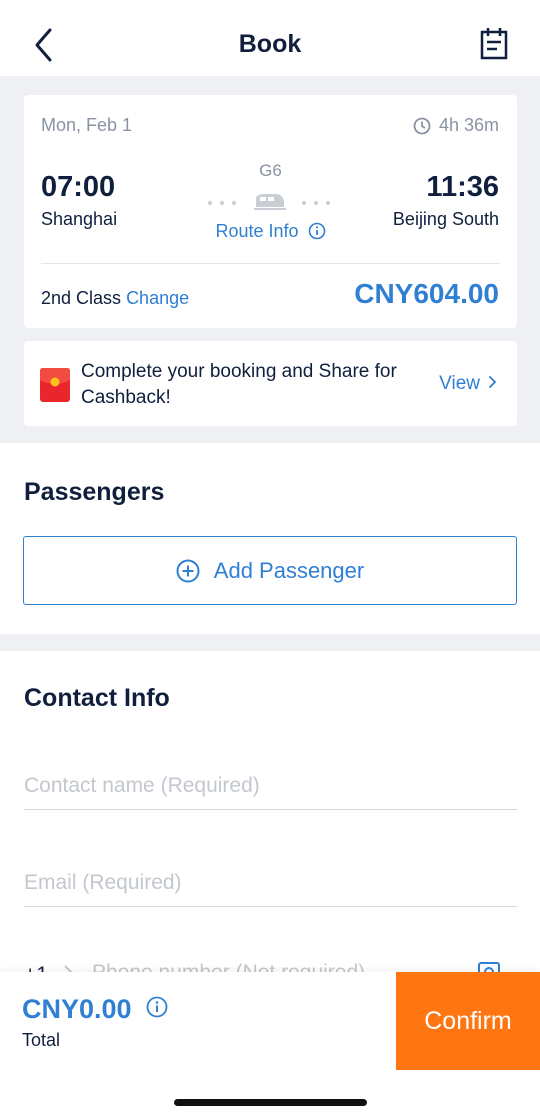  What do you see at coordinates (270, 786) in the screenshot?
I see `contact-name-input` at bounding box center [270, 786].